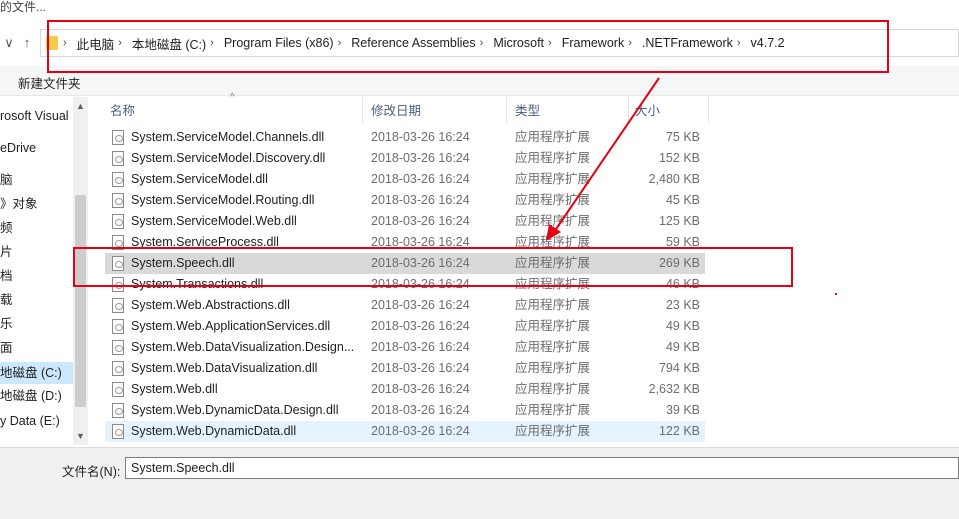 The height and width of the screenshot is (519, 959). What do you see at coordinates (606, 155) in the screenshot?
I see `arrow-shaft` at bounding box center [606, 155].